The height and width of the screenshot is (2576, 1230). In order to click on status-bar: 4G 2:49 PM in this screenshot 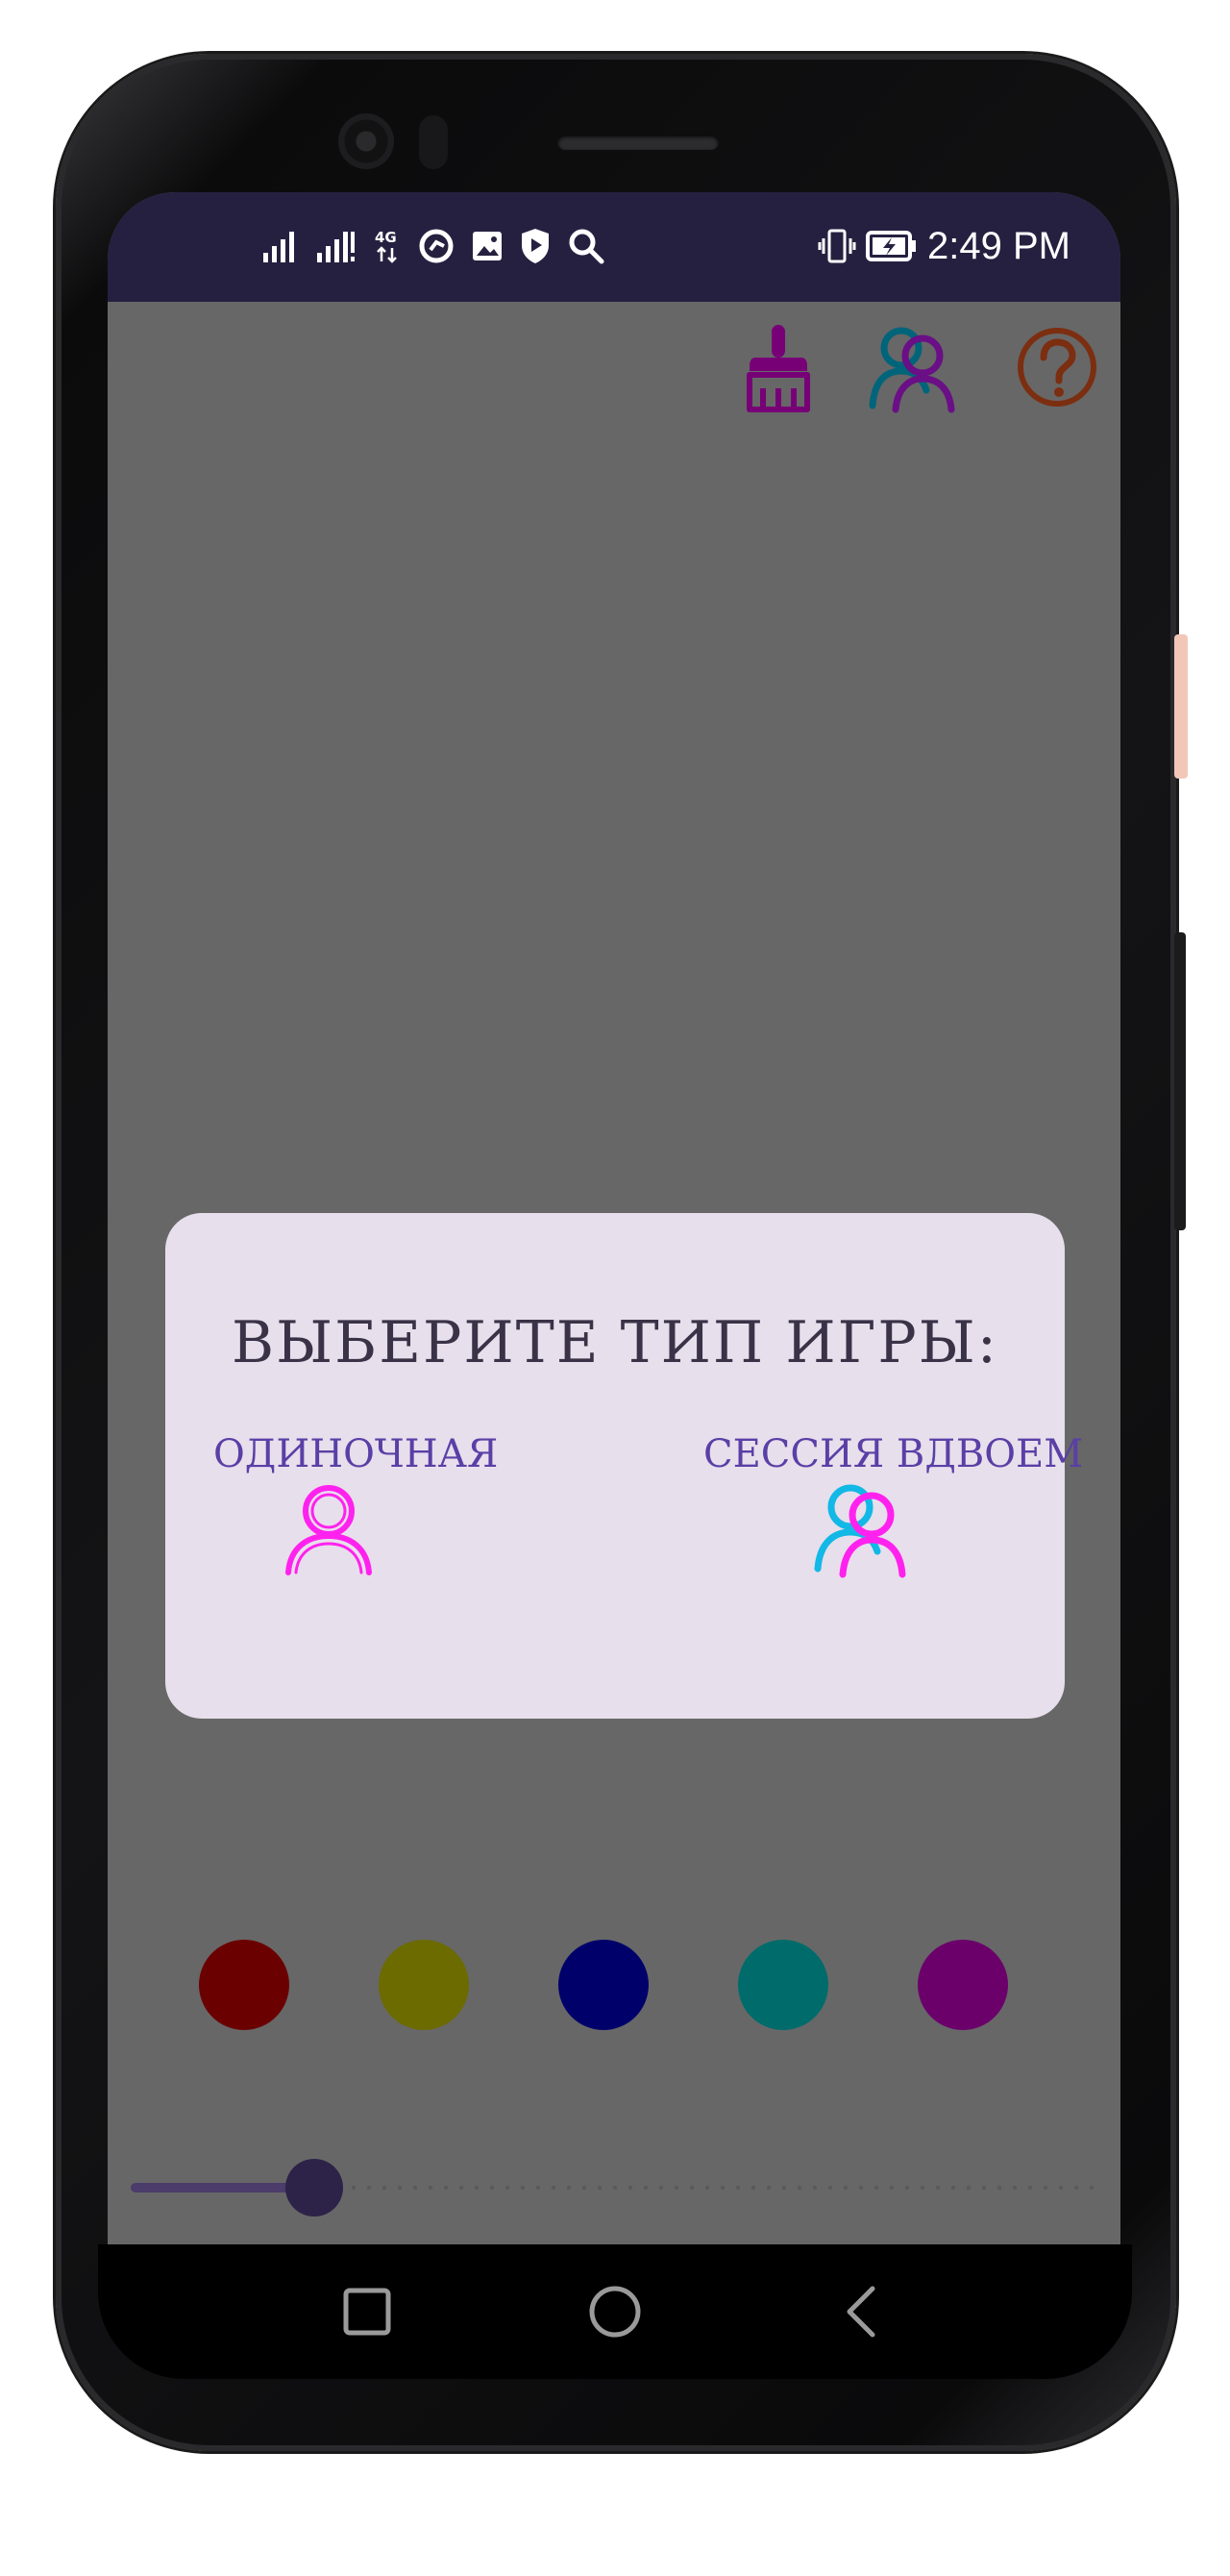, I will do `click(614, 247)`.